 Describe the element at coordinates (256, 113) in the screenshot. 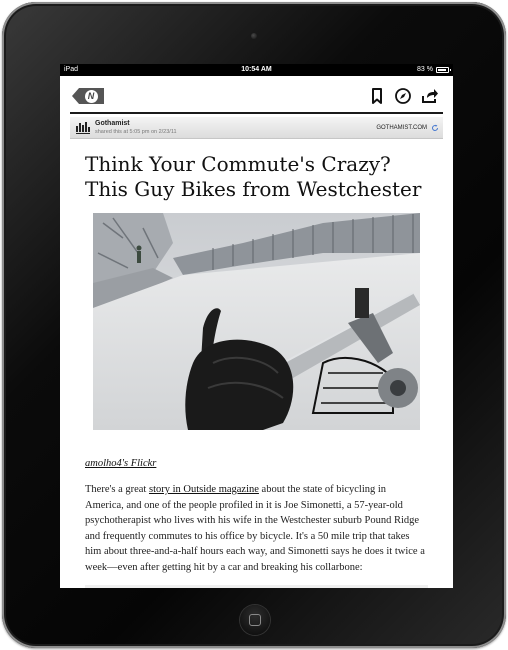

I see `toolbar-divider` at that location.